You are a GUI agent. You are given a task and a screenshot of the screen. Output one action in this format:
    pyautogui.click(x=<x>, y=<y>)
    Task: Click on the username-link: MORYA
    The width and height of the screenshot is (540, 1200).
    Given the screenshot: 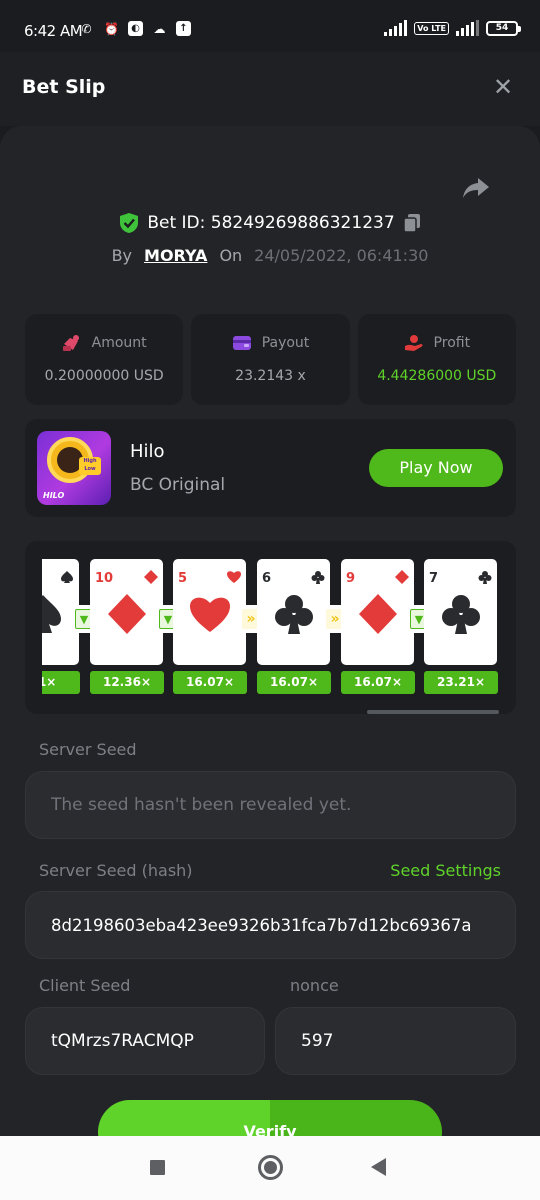 What is the action you would take?
    pyautogui.click(x=175, y=255)
    